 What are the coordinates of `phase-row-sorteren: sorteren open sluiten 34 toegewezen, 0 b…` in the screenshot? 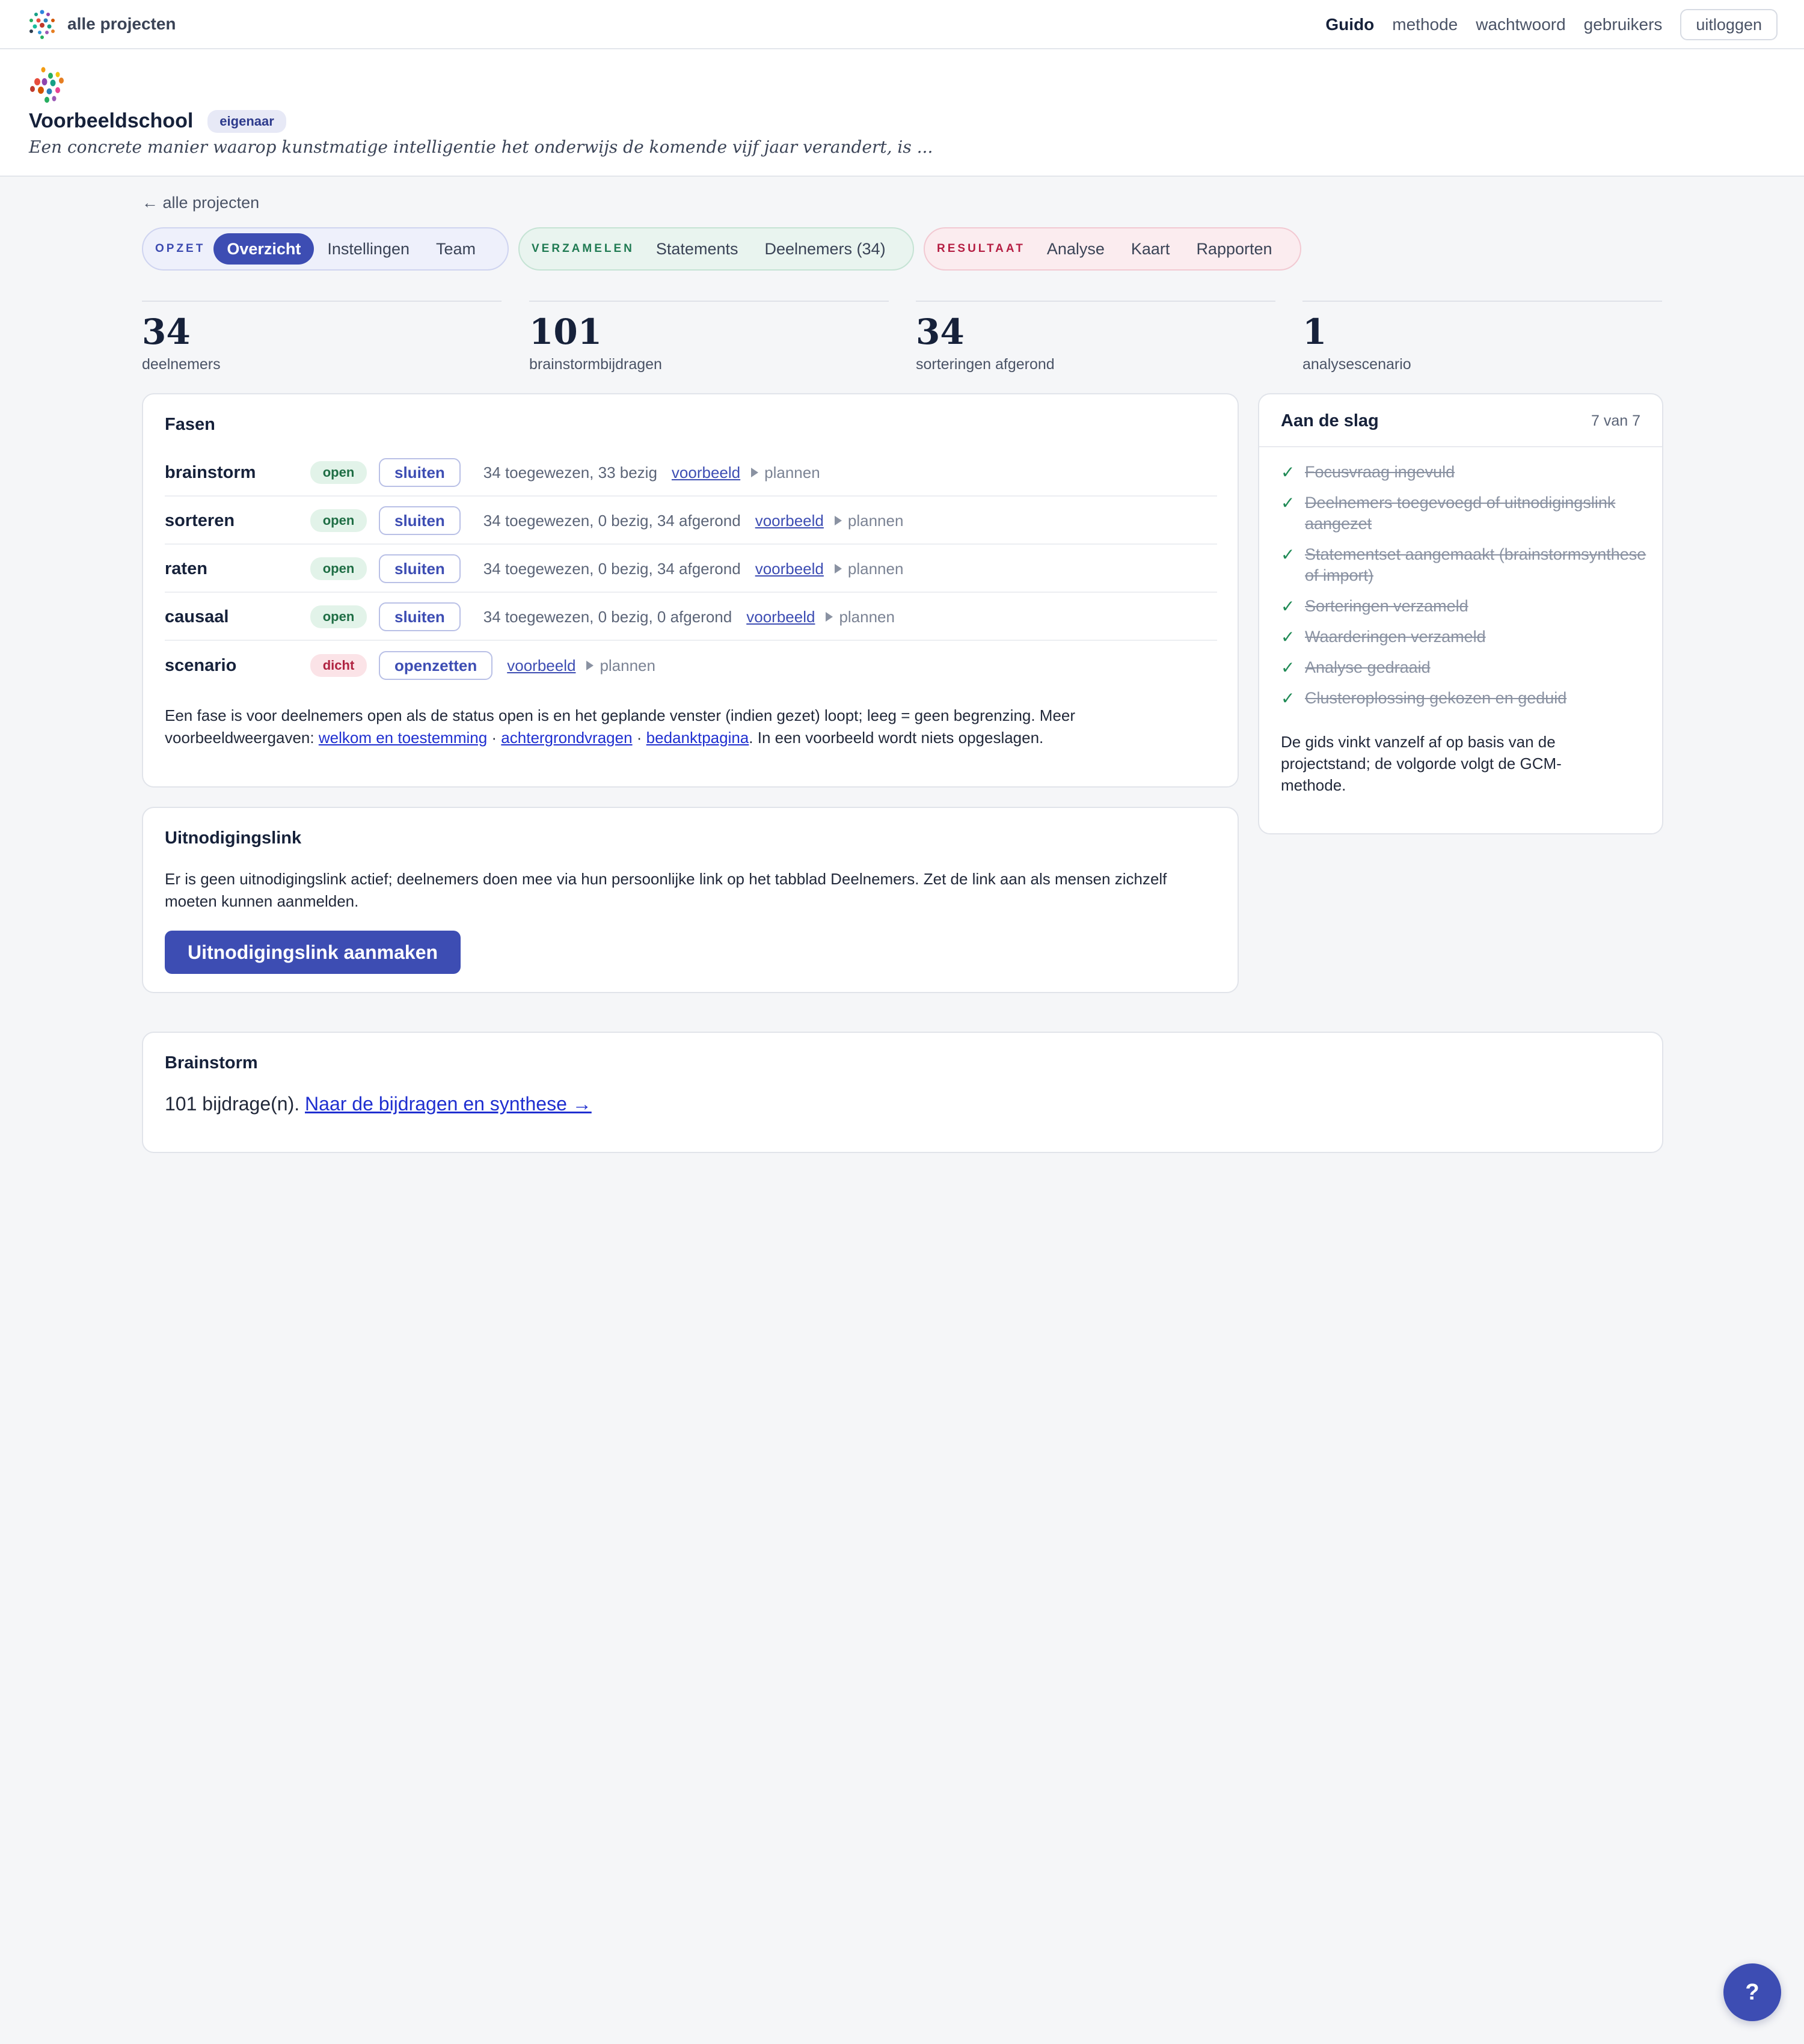 It's located at (691, 521).